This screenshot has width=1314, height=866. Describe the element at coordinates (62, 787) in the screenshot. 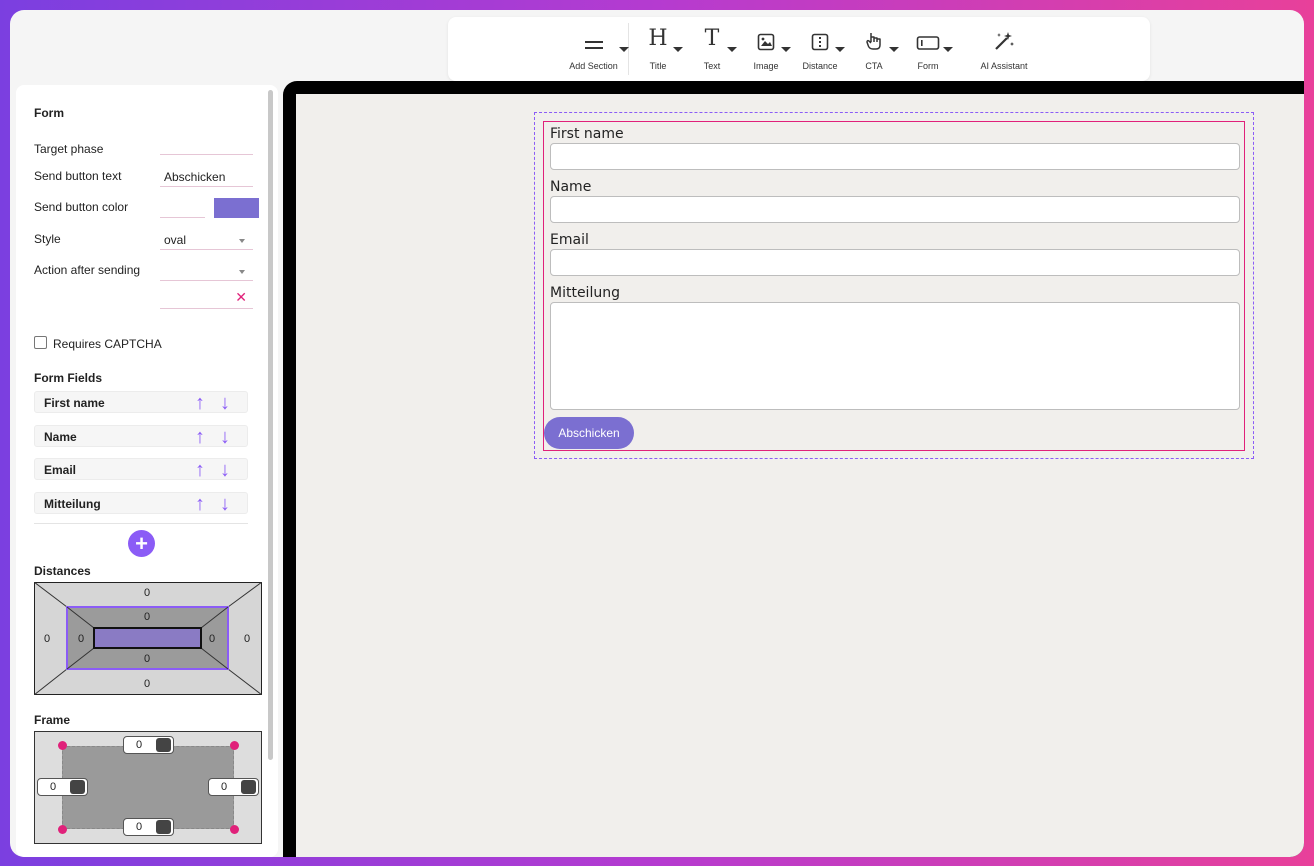

I see `frame-left-toggle: 0` at that location.